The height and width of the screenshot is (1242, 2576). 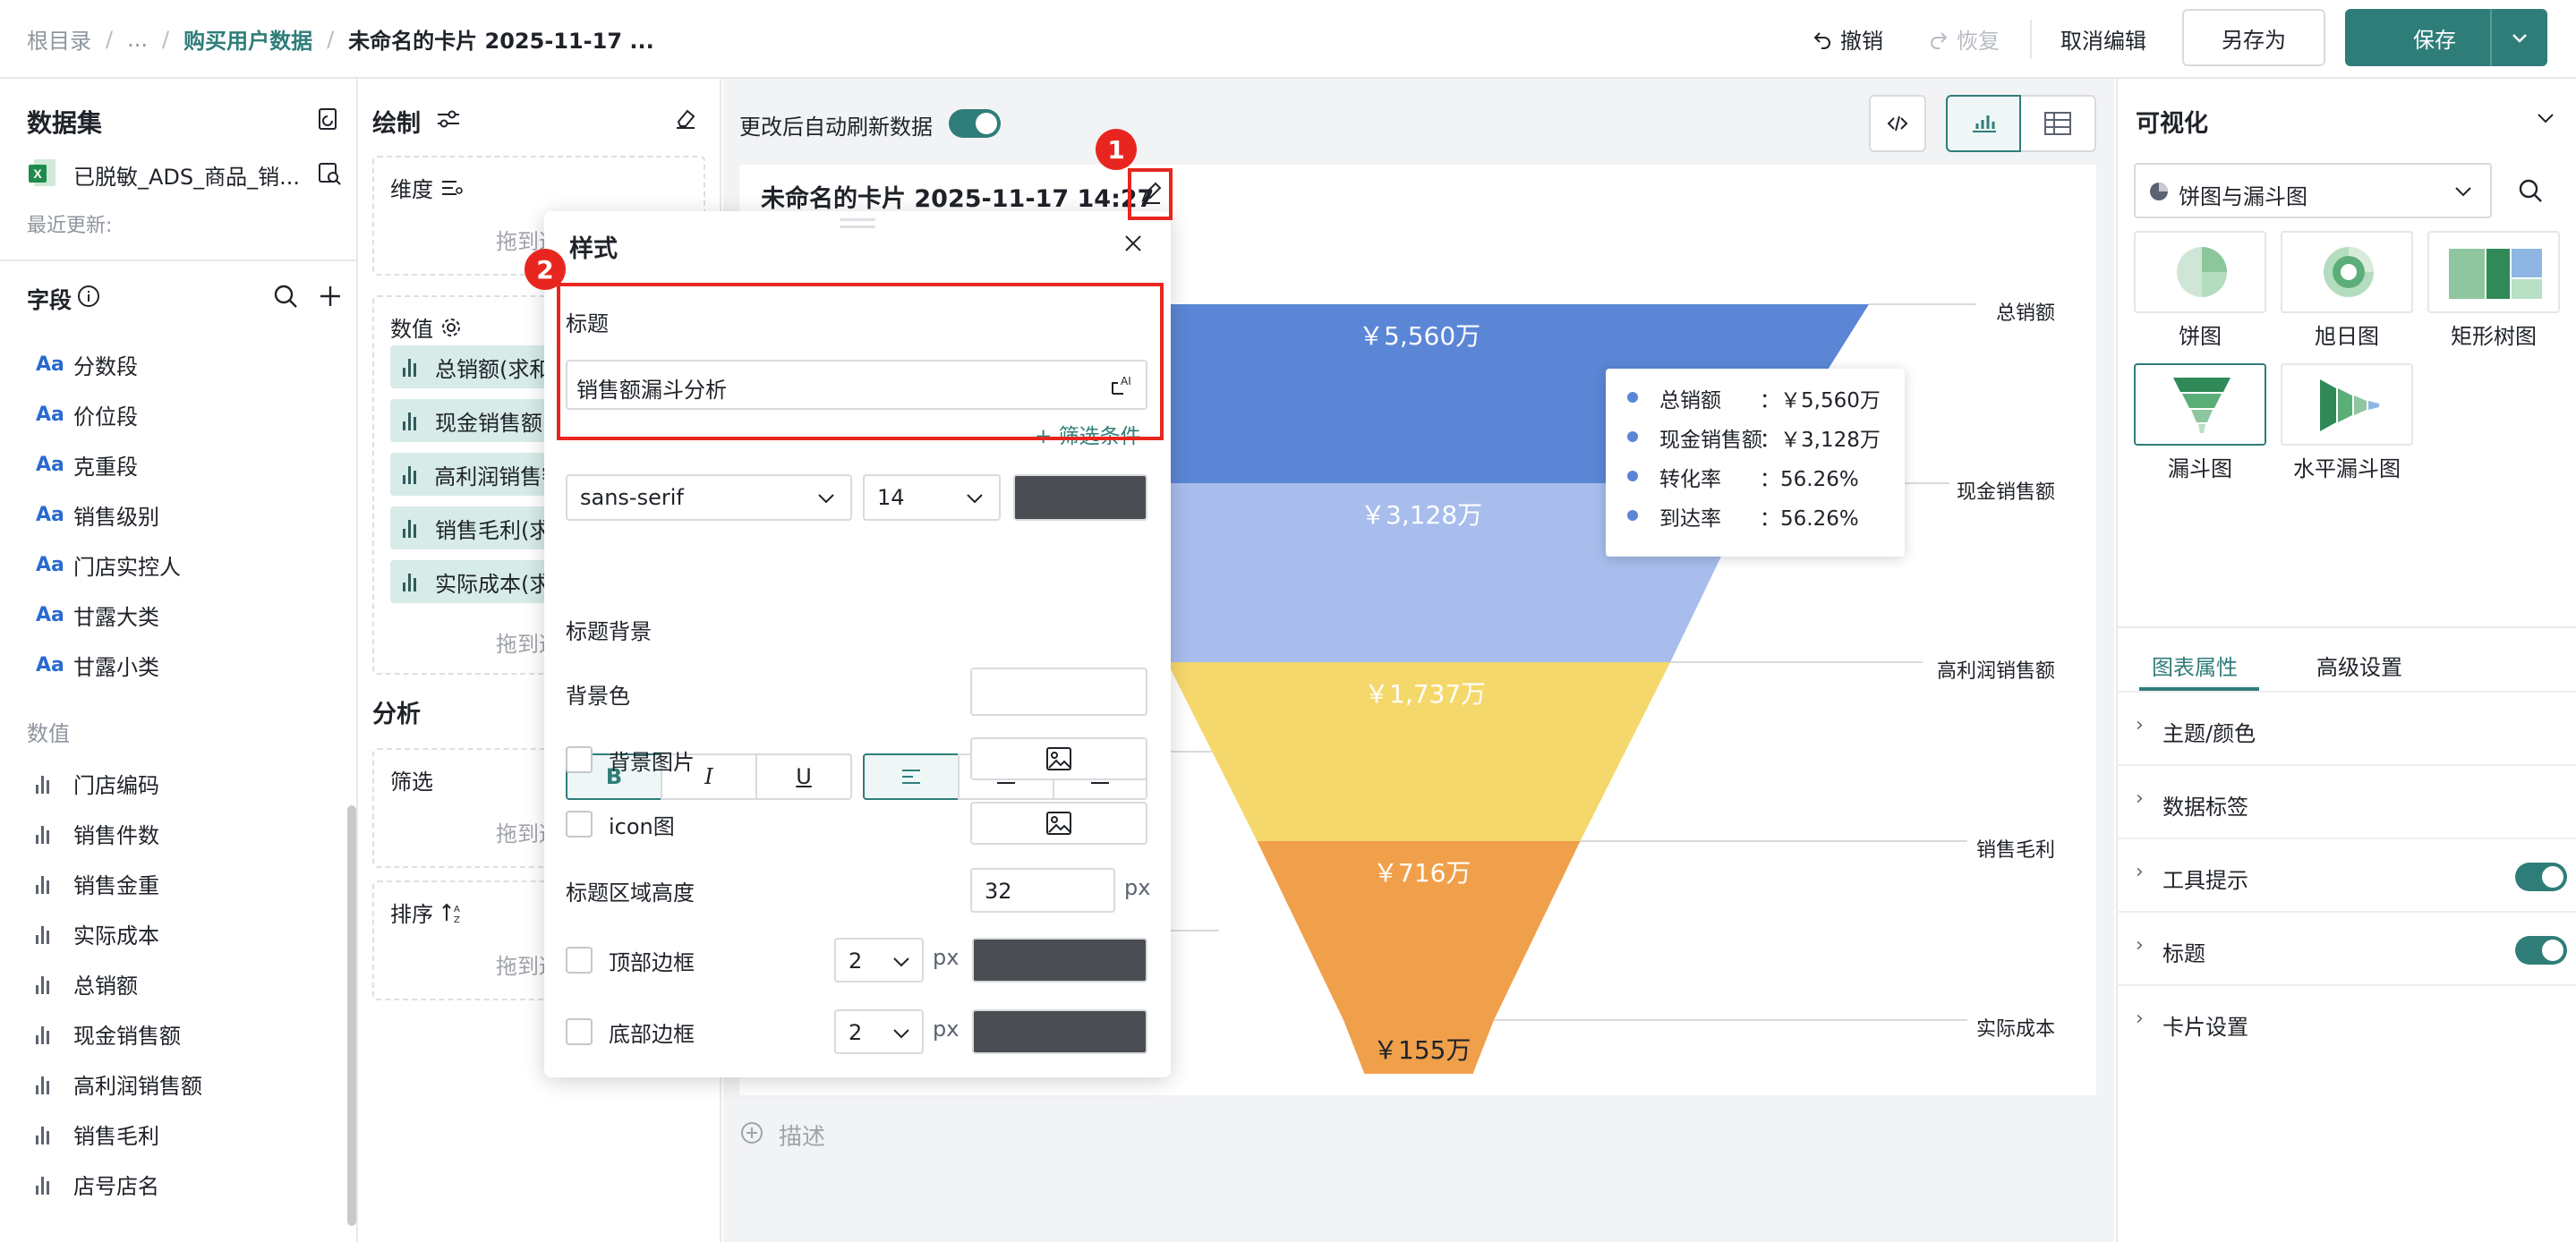 What do you see at coordinates (108, 565) in the screenshot?
I see `field-item: Aa 门店实控人` at bounding box center [108, 565].